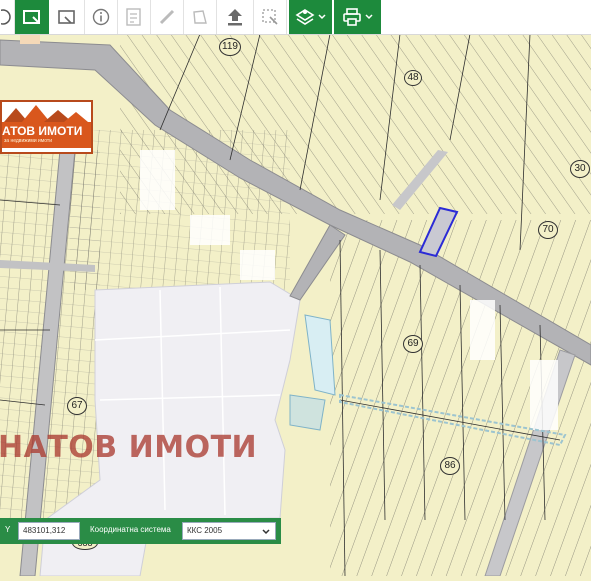  I want to click on parcel-number-67: 67, so click(77, 406).